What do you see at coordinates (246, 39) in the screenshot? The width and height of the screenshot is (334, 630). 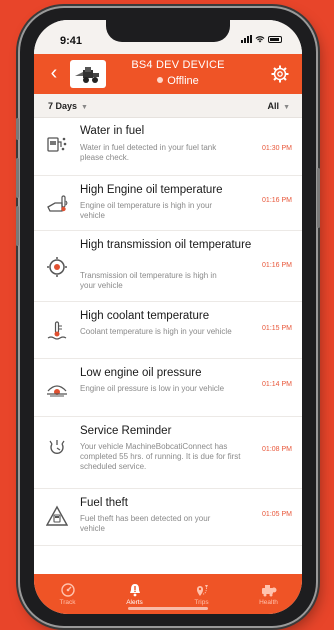 I see `signal-icon` at bounding box center [246, 39].